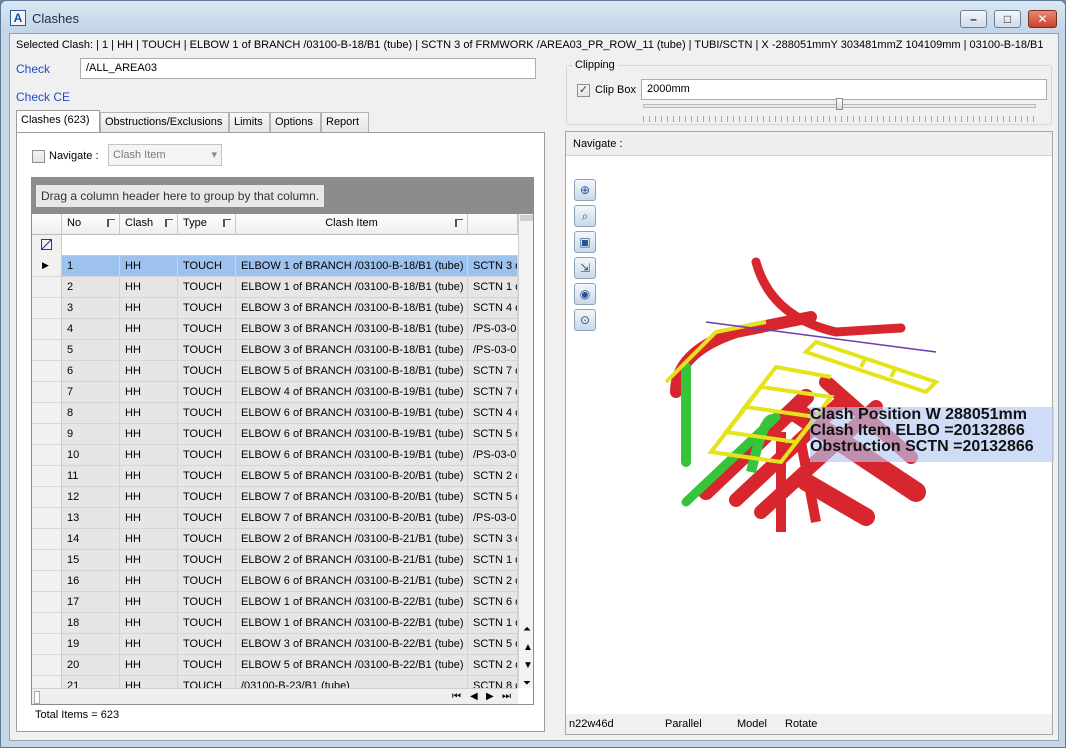  I want to click on cell-clash-item: ELBOW 1 of BRANCH /03100-B-18/B1 (tube), so click(352, 287).